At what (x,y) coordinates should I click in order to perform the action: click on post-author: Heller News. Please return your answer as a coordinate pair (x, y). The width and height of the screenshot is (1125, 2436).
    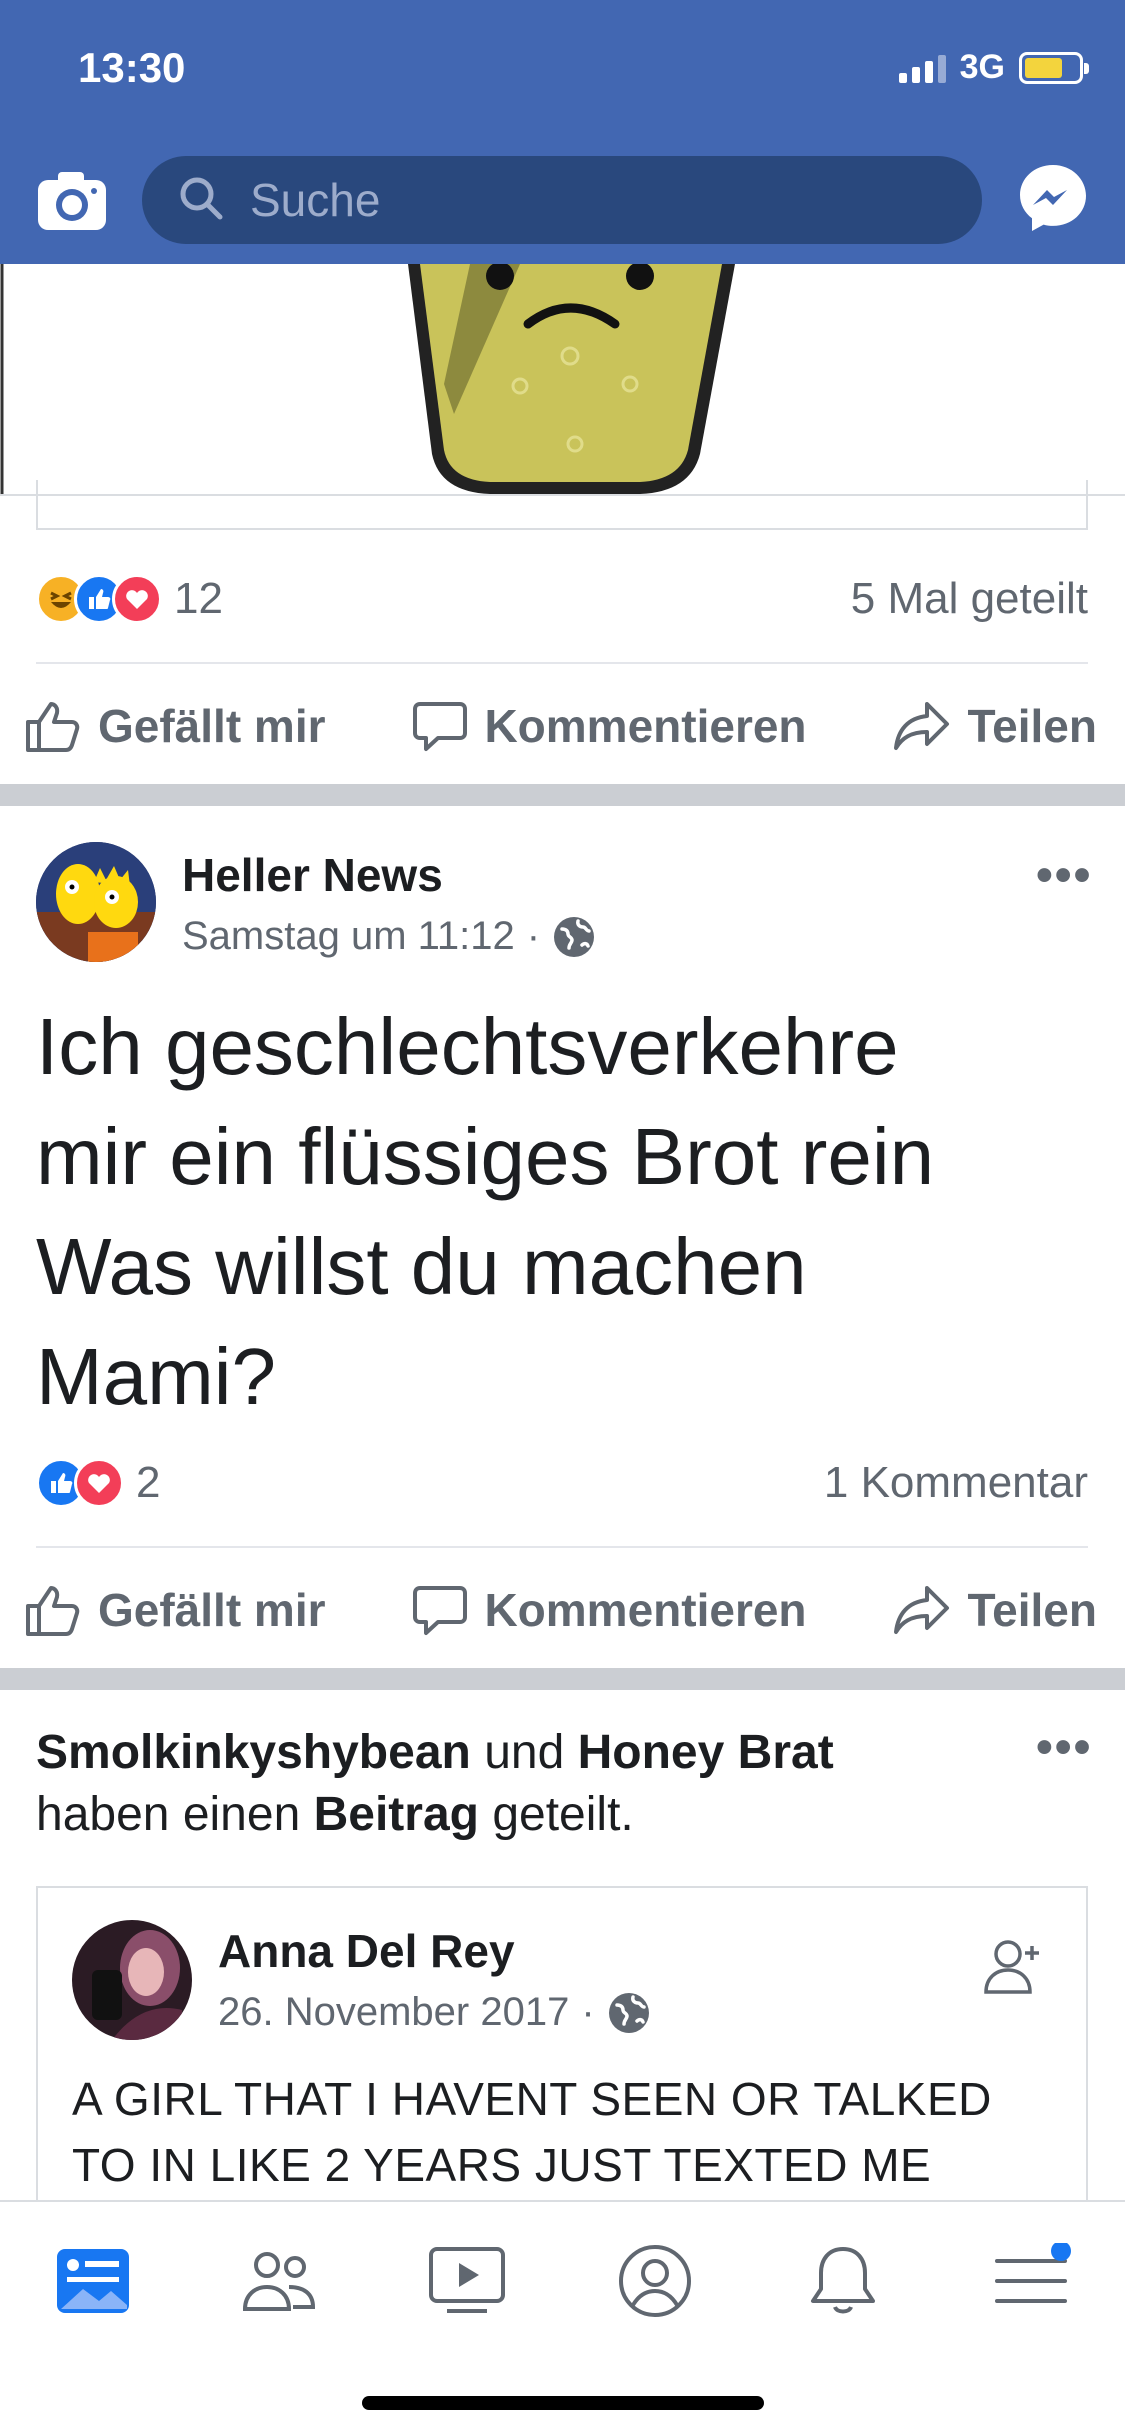
    Looking at the image, I should click on (312, 875).